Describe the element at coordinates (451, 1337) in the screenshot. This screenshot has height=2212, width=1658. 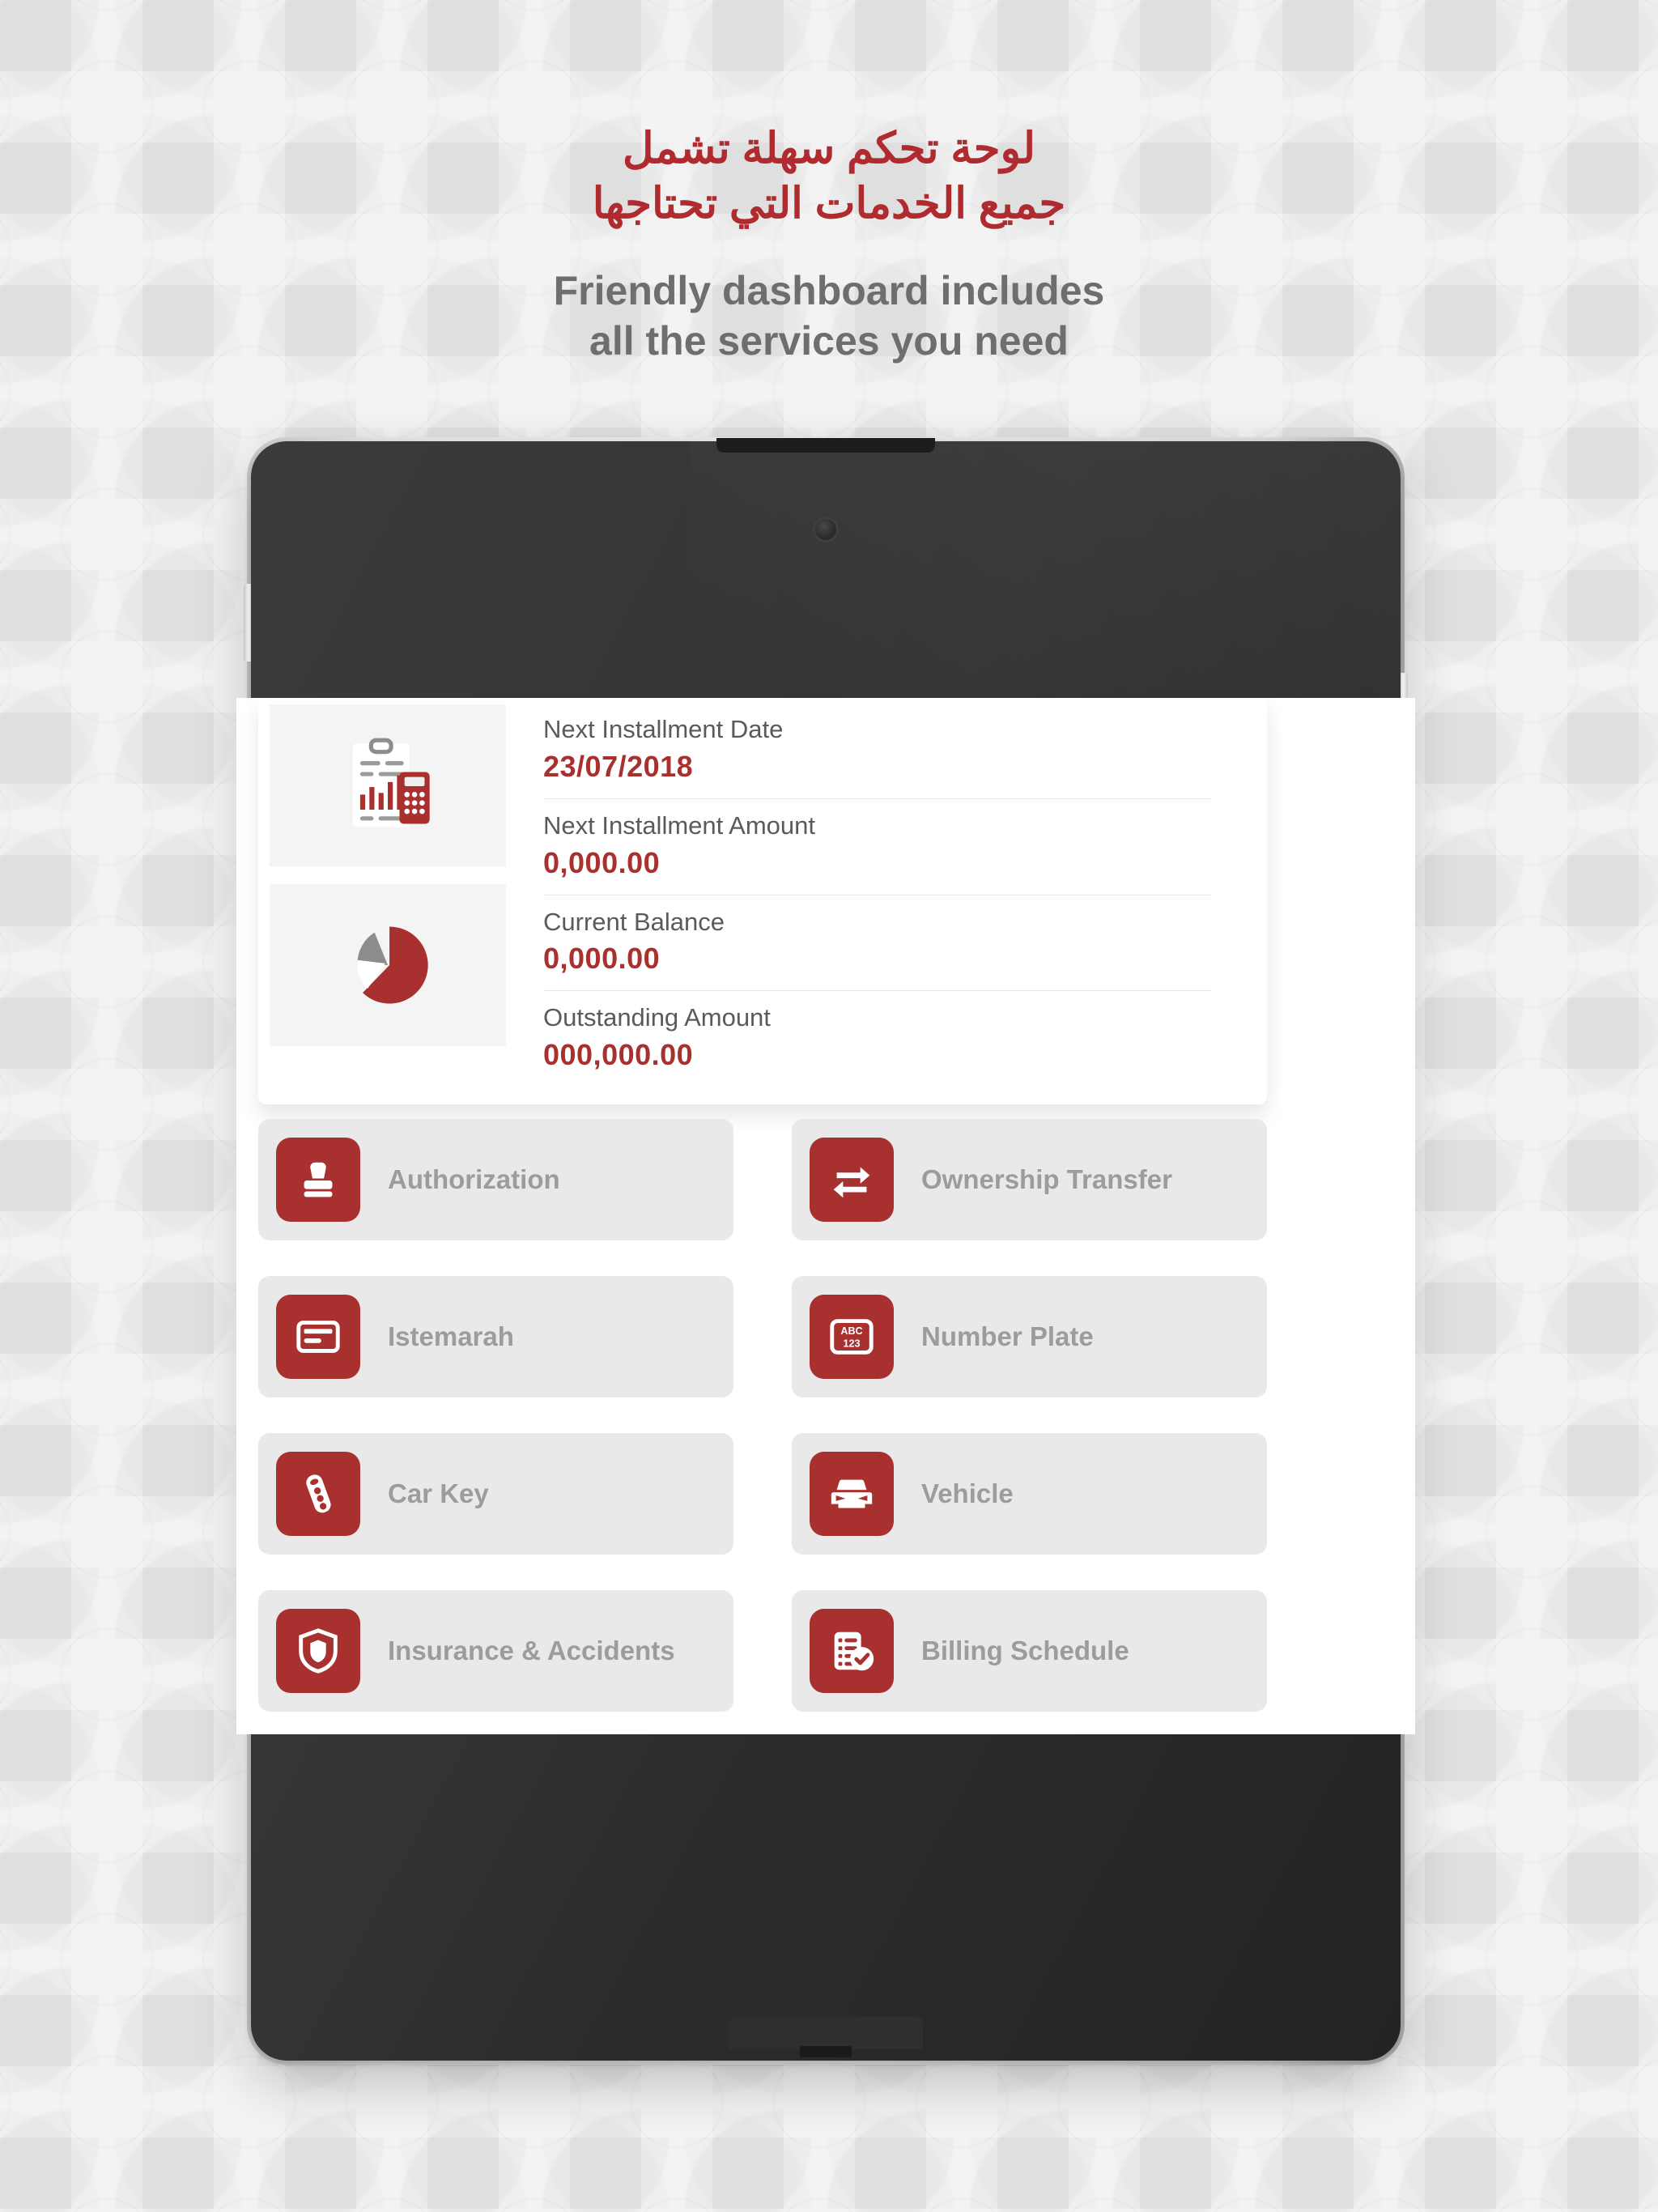
I see `service-label: Istemarah` at that location.